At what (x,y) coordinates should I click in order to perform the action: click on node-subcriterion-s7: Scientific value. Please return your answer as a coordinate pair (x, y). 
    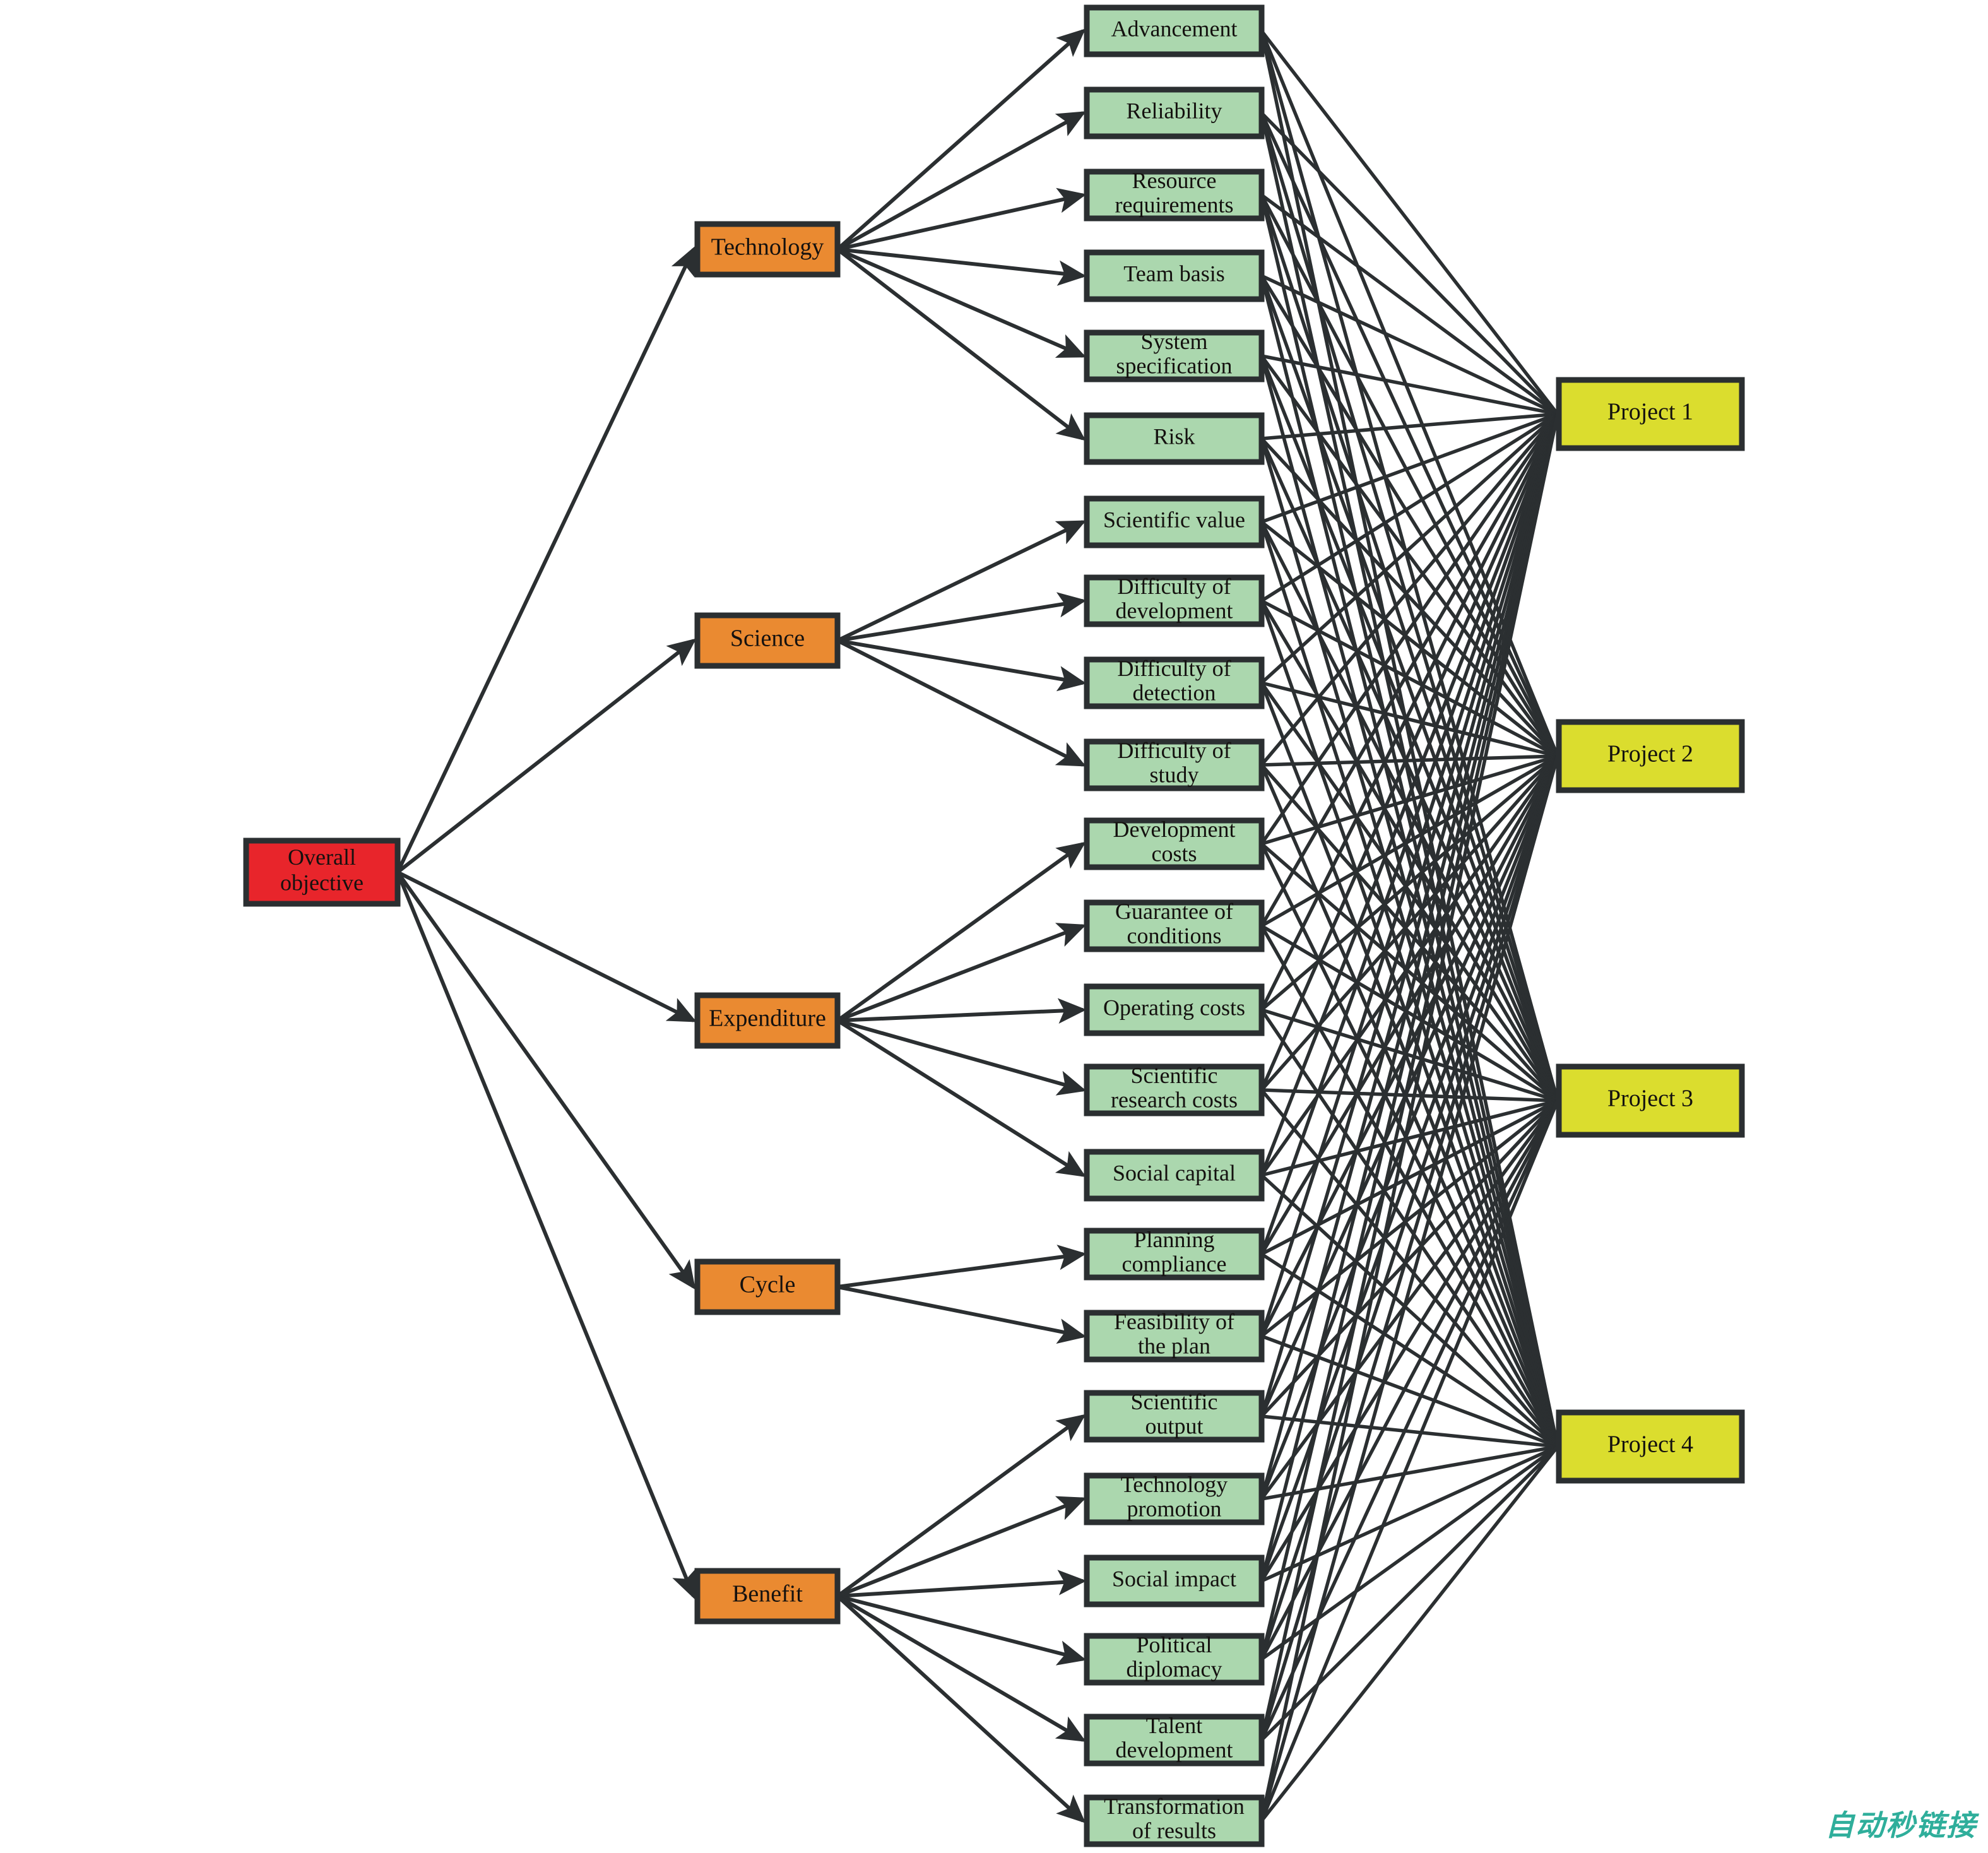
    Looking at the image, I should click on (1174, 521).